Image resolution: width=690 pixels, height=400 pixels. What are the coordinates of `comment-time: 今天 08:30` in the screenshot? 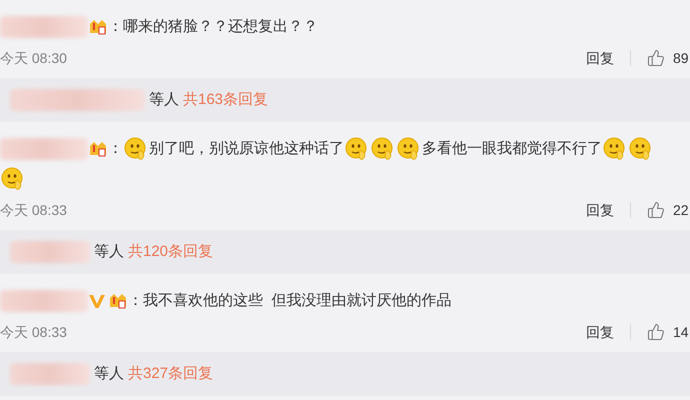 It's located at (33, 58).